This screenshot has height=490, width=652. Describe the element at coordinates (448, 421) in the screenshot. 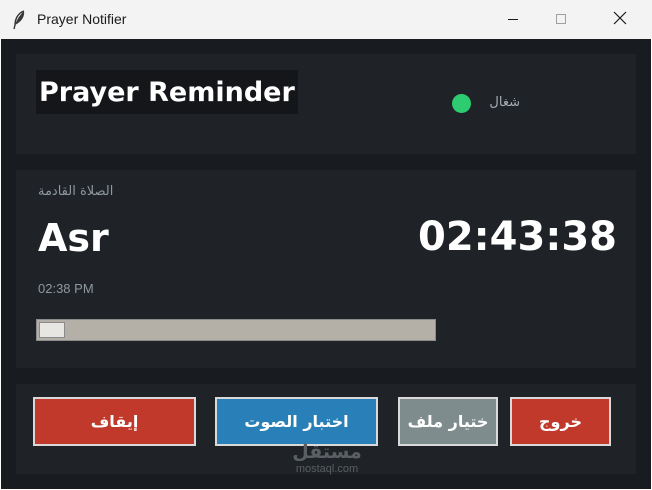

I see `choose-file-button: ختيار ملف` at that location.